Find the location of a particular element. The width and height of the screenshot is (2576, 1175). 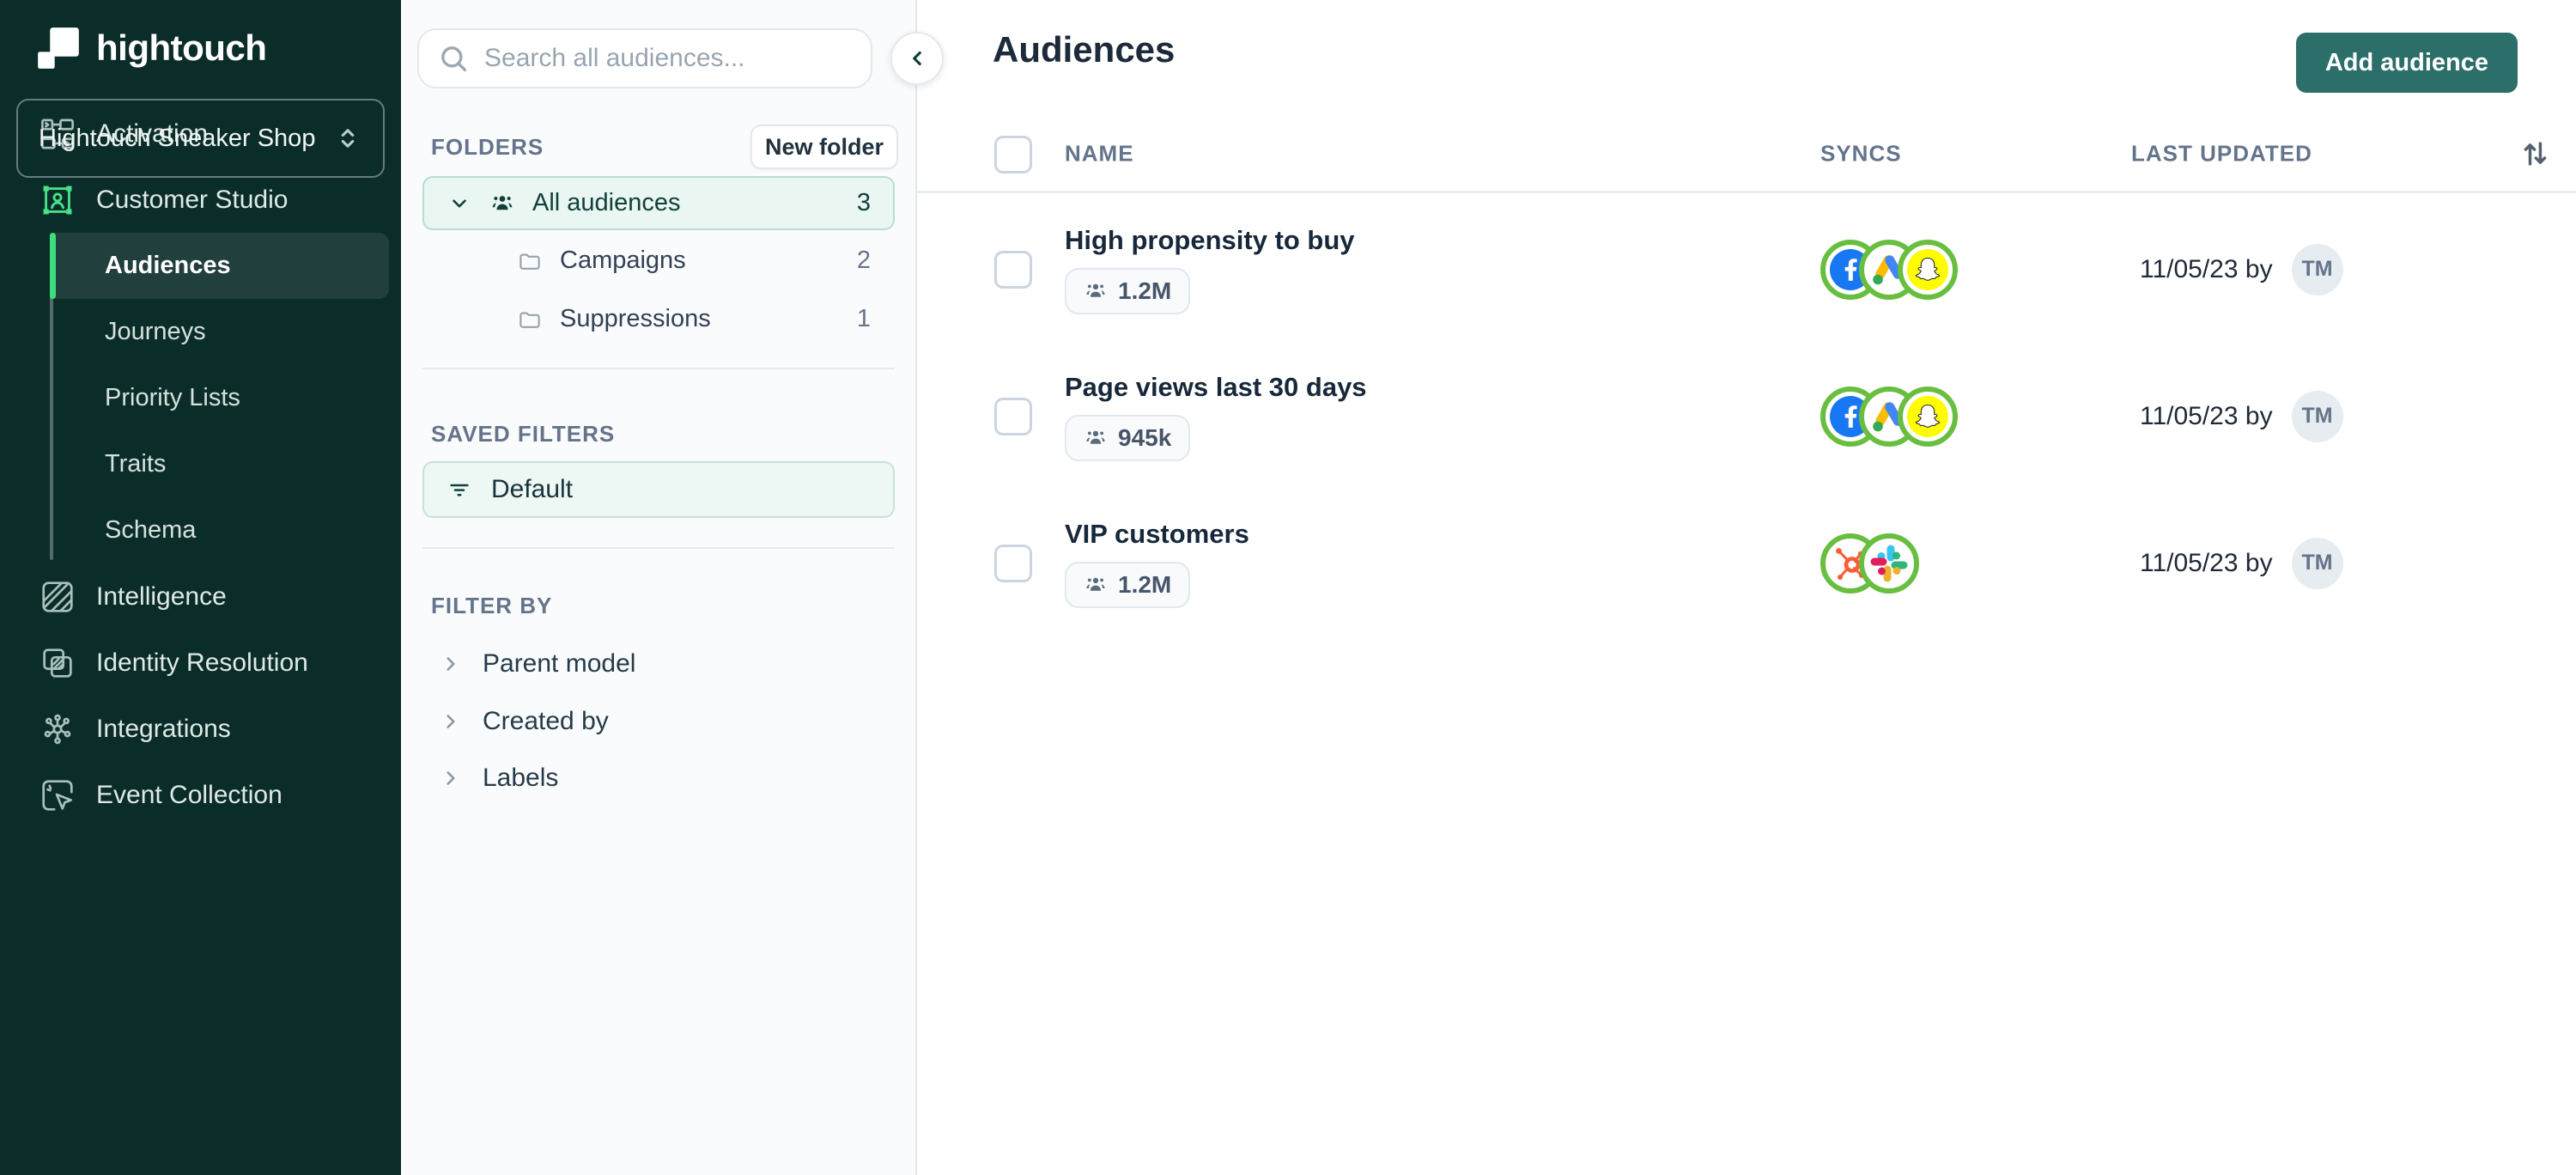

table-header: NAME SYNCS LAST UPDATED is located at coordinates (1747, 155).